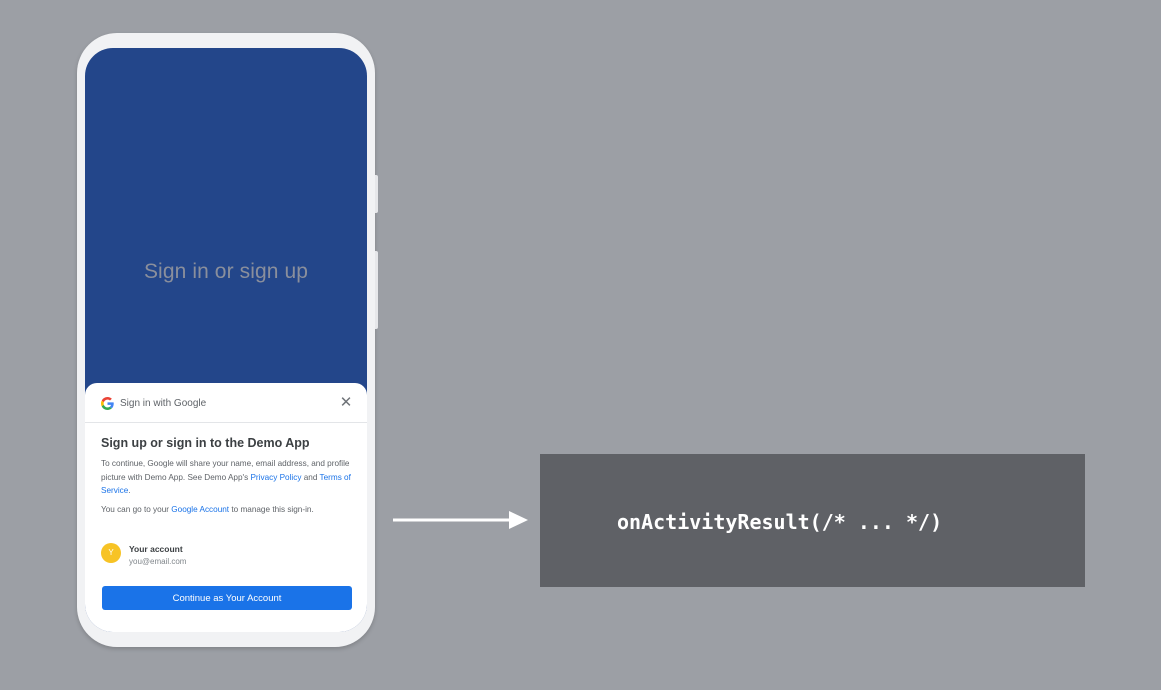 This screenshot has width=1161, height=690. I want to click on manage-text-part: You can go to your, so click(136, 509).